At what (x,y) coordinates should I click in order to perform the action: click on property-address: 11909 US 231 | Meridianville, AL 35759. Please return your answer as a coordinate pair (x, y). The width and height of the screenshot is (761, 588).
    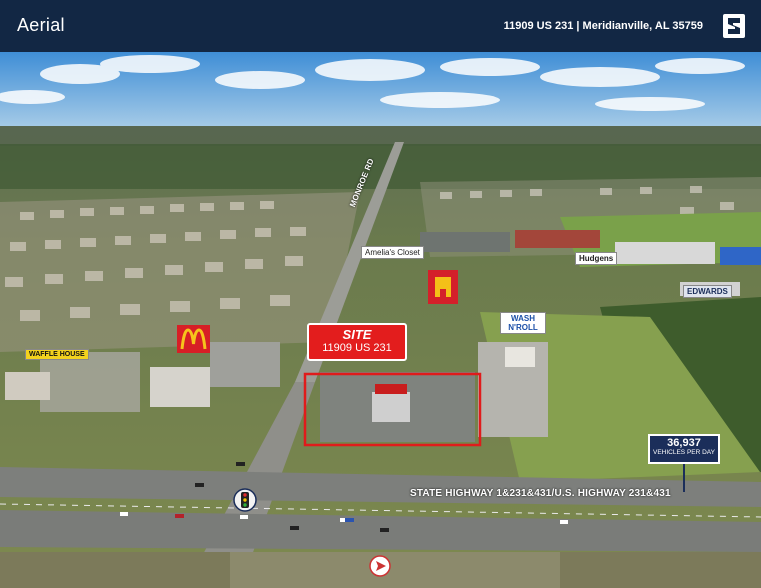
    Looking at the image, I should click on (603, 26).